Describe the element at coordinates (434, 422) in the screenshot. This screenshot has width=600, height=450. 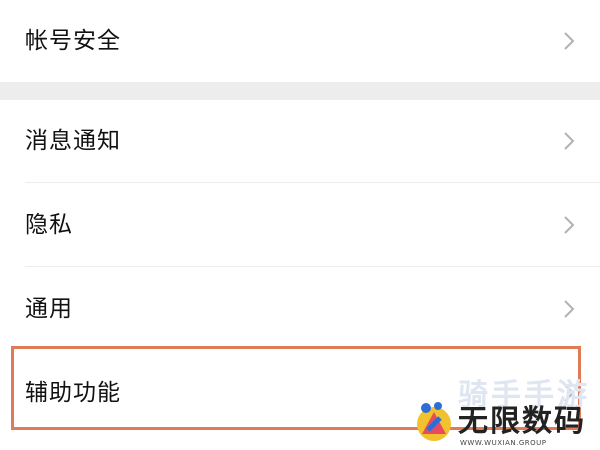
I see `watermark-logo-icon` at that location.